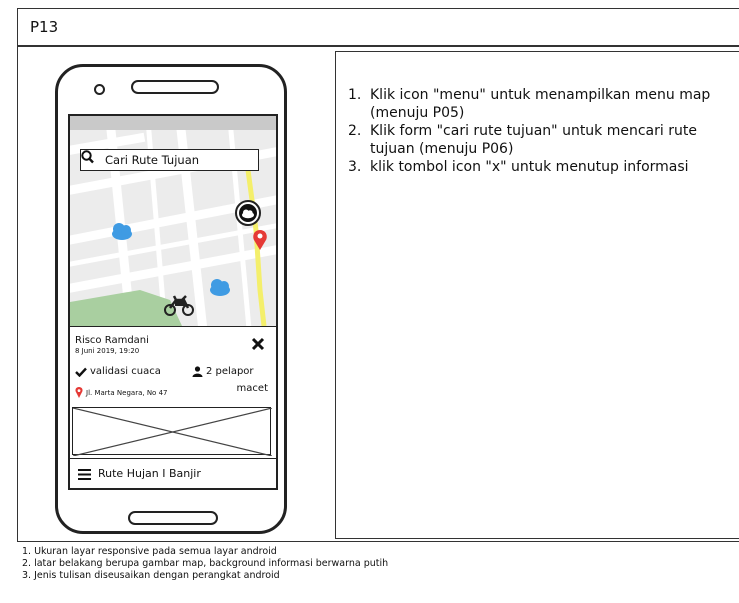 The width and height of the screenshot is (739, 603). What do you see at coordinates (197, 371) in the screenshot?
I see `user-icon` at bounding box center [197, 371].